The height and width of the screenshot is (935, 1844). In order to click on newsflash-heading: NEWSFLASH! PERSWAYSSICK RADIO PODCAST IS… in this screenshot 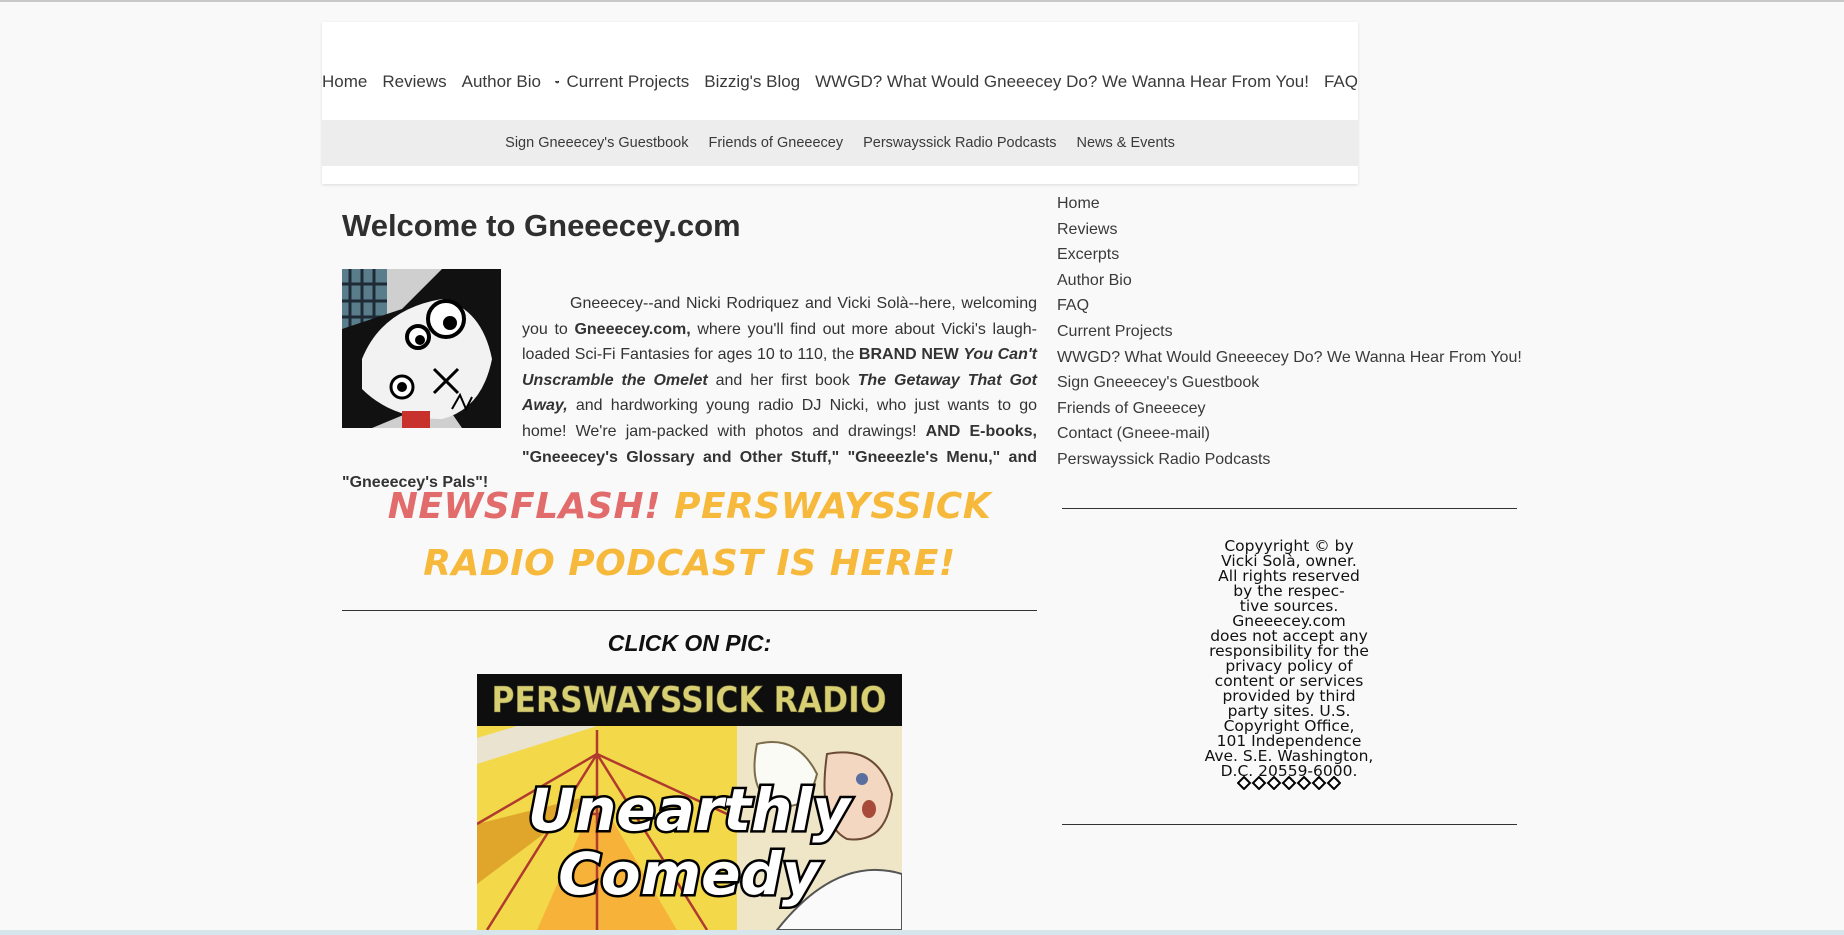, I will do `click(689, 535)`.